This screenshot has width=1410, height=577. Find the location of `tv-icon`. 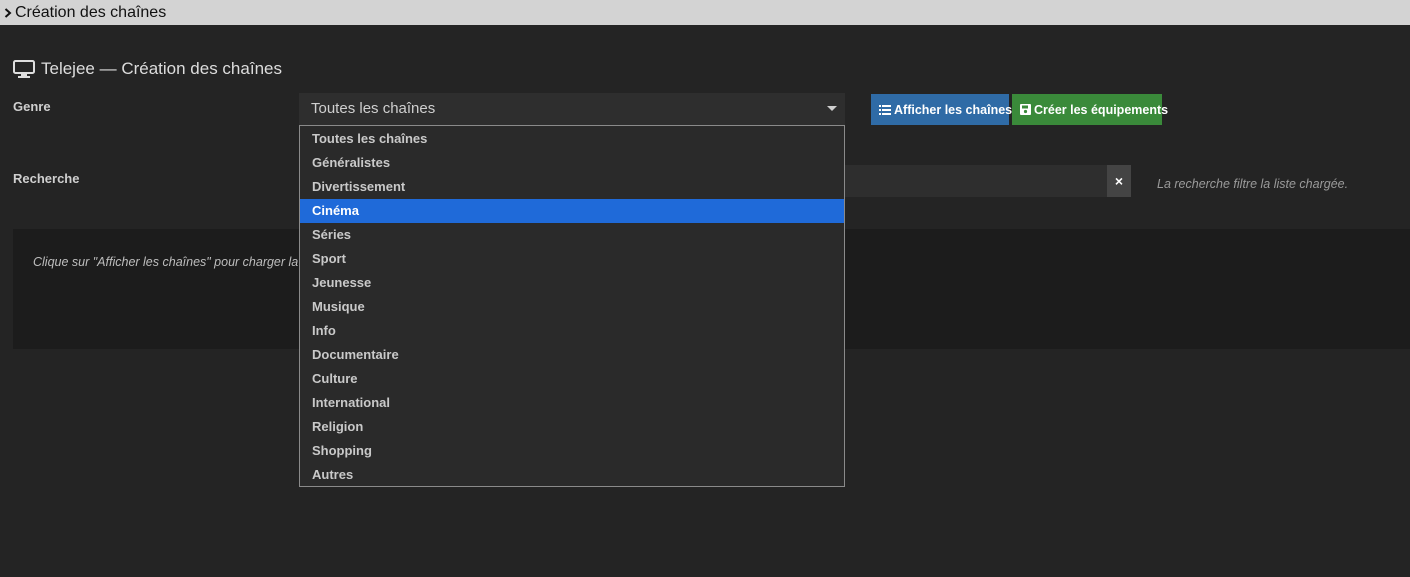

tv-icon is located at coordinates (24, 69).